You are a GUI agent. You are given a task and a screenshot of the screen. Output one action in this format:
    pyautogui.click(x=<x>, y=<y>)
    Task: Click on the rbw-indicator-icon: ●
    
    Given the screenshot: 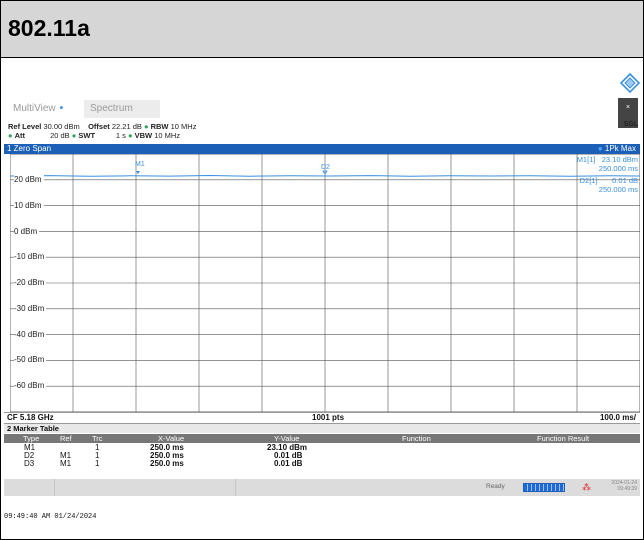 What is the action you would take?
    pyautogui.click(x=146, y=126)
    